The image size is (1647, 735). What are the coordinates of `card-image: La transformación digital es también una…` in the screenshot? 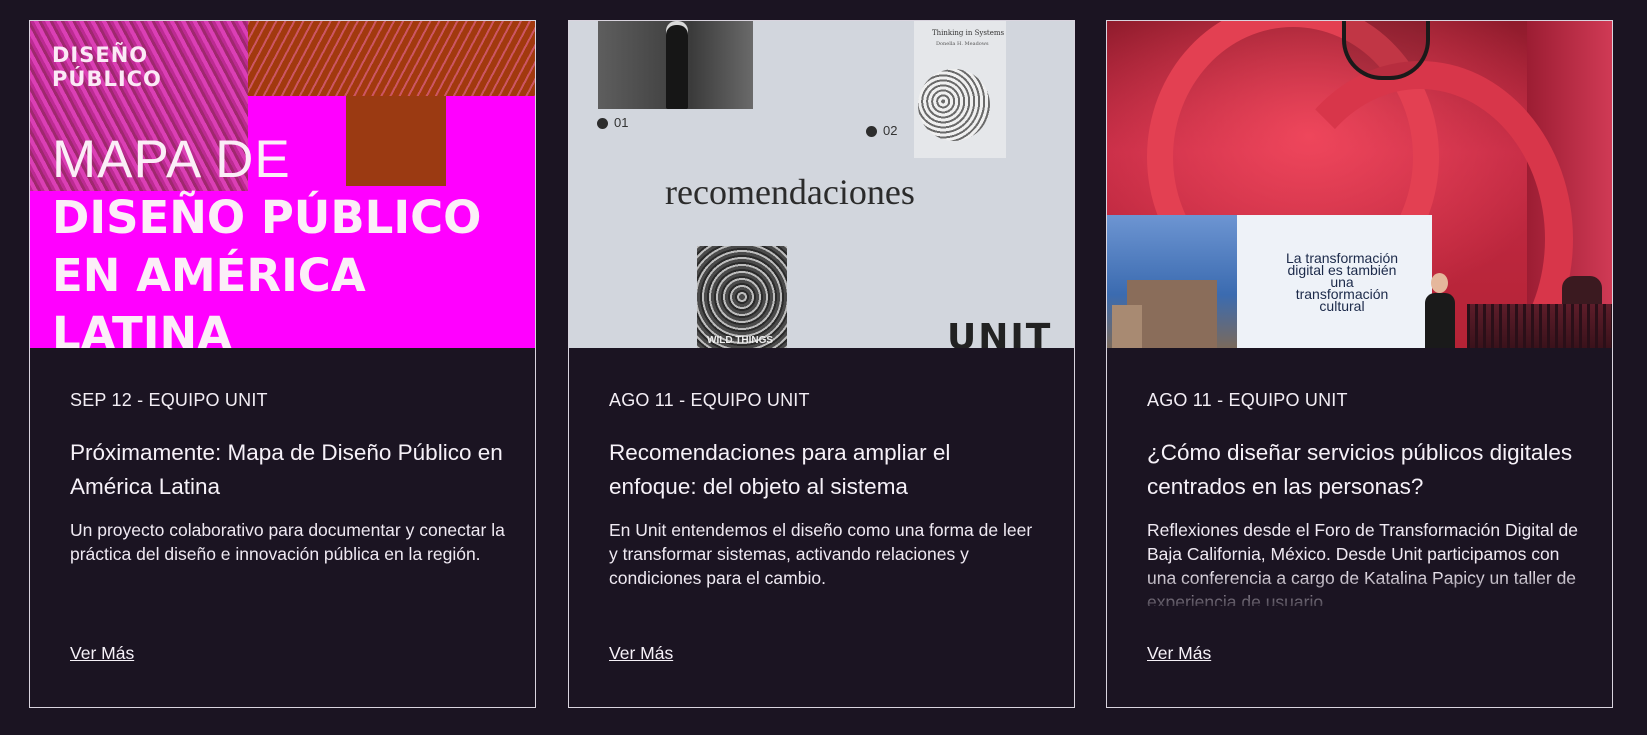 It's located at (1359, 184).